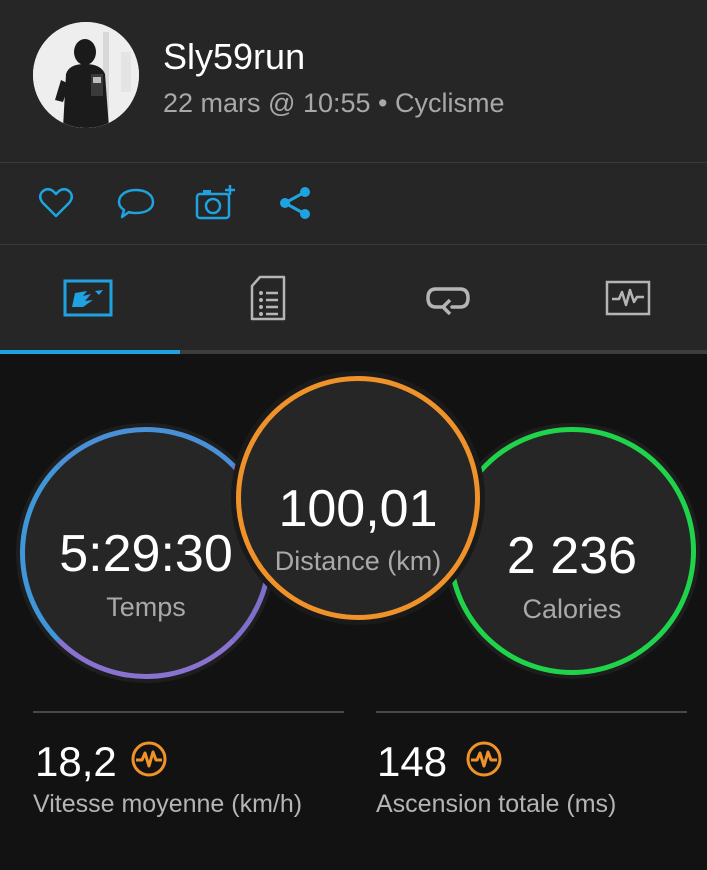 The image size is (707, 870). Describe the element at coordinates (496, 804) in the screenshot. I see `total-ascent-label: Ascension totale (ms)` at that location.